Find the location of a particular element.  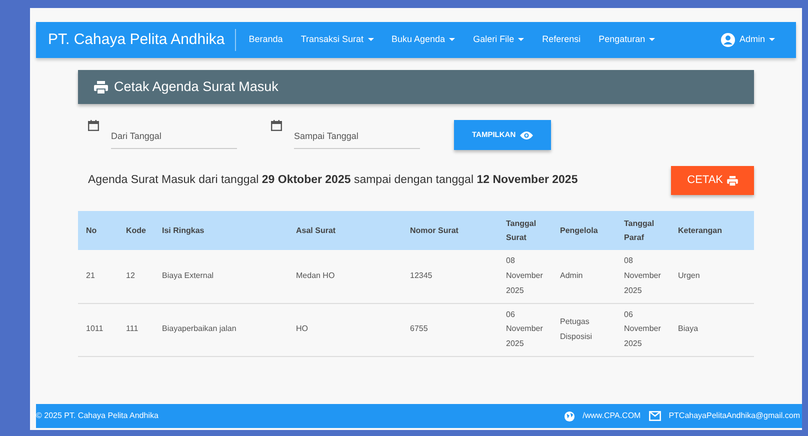

nav-item: Transaksi Surat is located at coordinates (337, 40).